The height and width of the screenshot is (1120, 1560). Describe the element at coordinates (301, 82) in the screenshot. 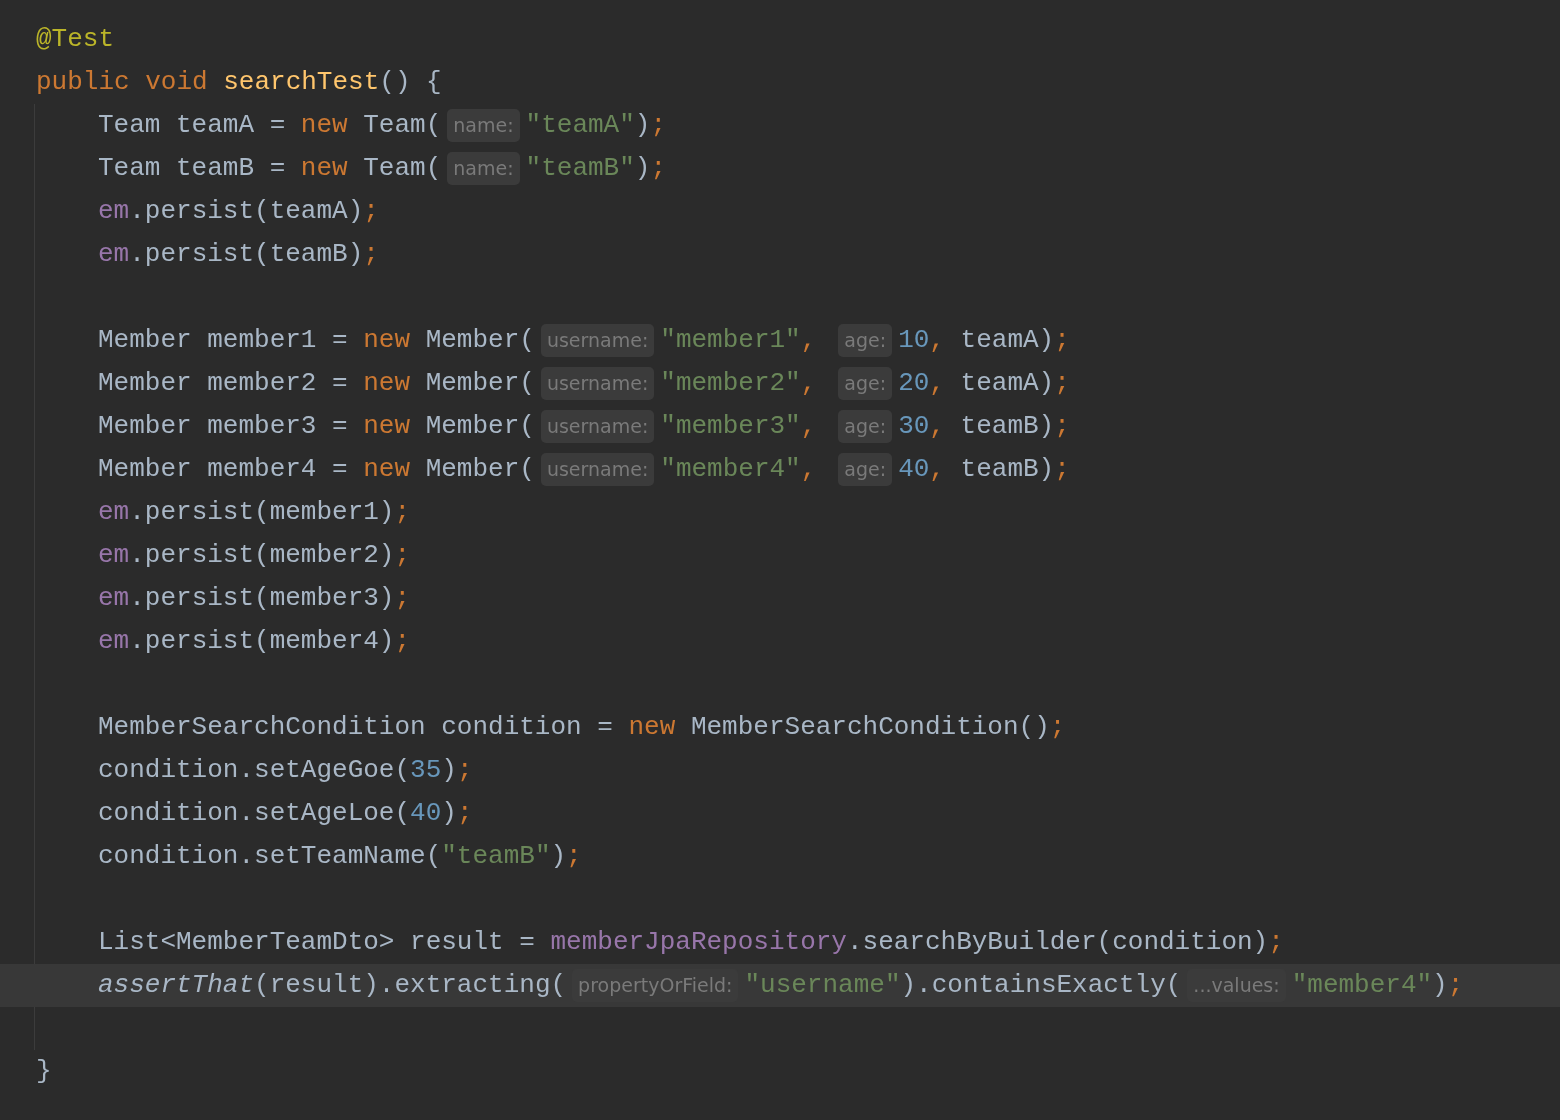

I see `method-name: searchTest` at that location.